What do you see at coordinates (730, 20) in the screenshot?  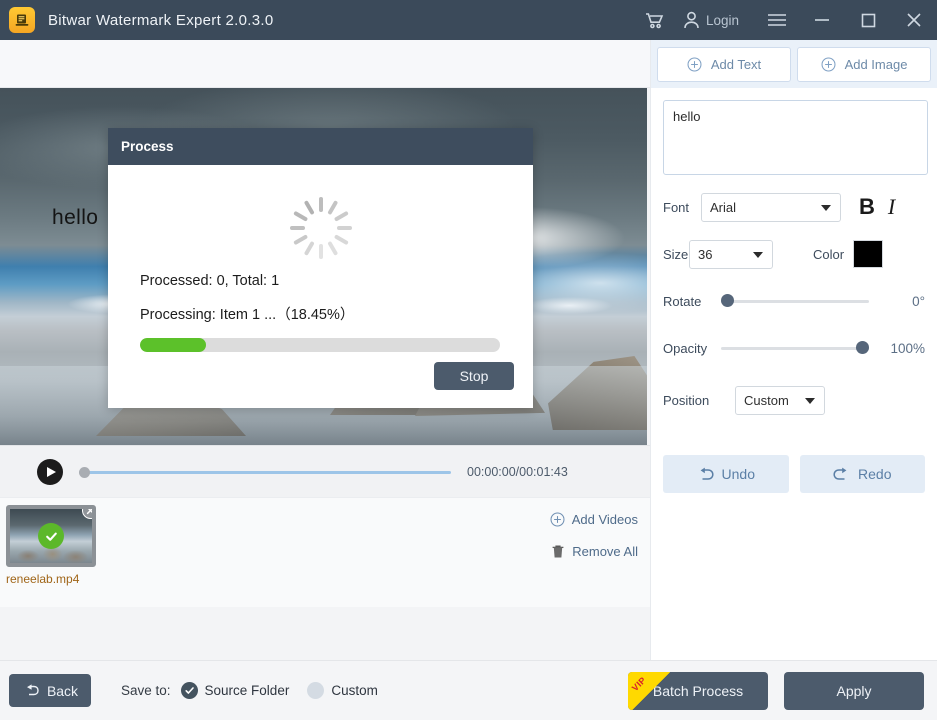 I see `login-button: Login` at bounding box center [730, 20].